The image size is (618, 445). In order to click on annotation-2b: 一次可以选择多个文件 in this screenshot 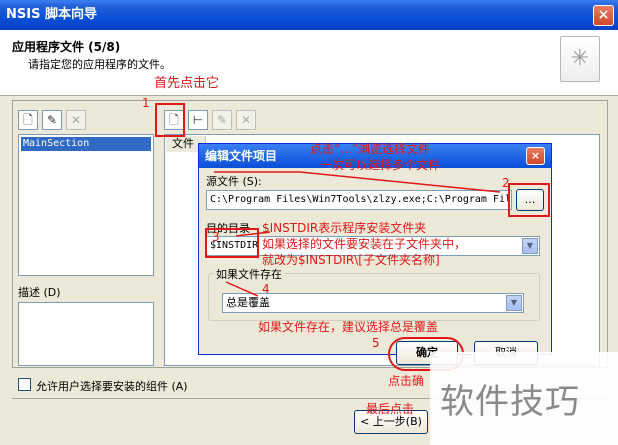, I will do `click(380, 165)`.